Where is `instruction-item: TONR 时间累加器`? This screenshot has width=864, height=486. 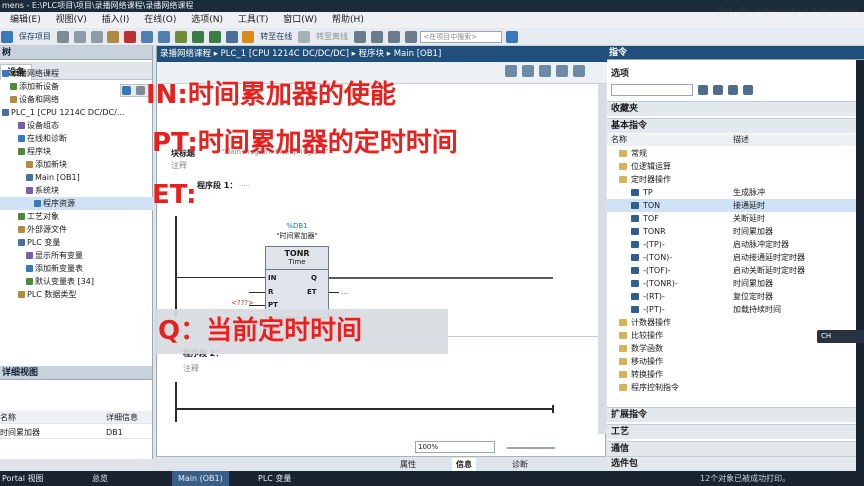 instruction-item: TONR 时间累加器 is located at coordinates (731, 231).